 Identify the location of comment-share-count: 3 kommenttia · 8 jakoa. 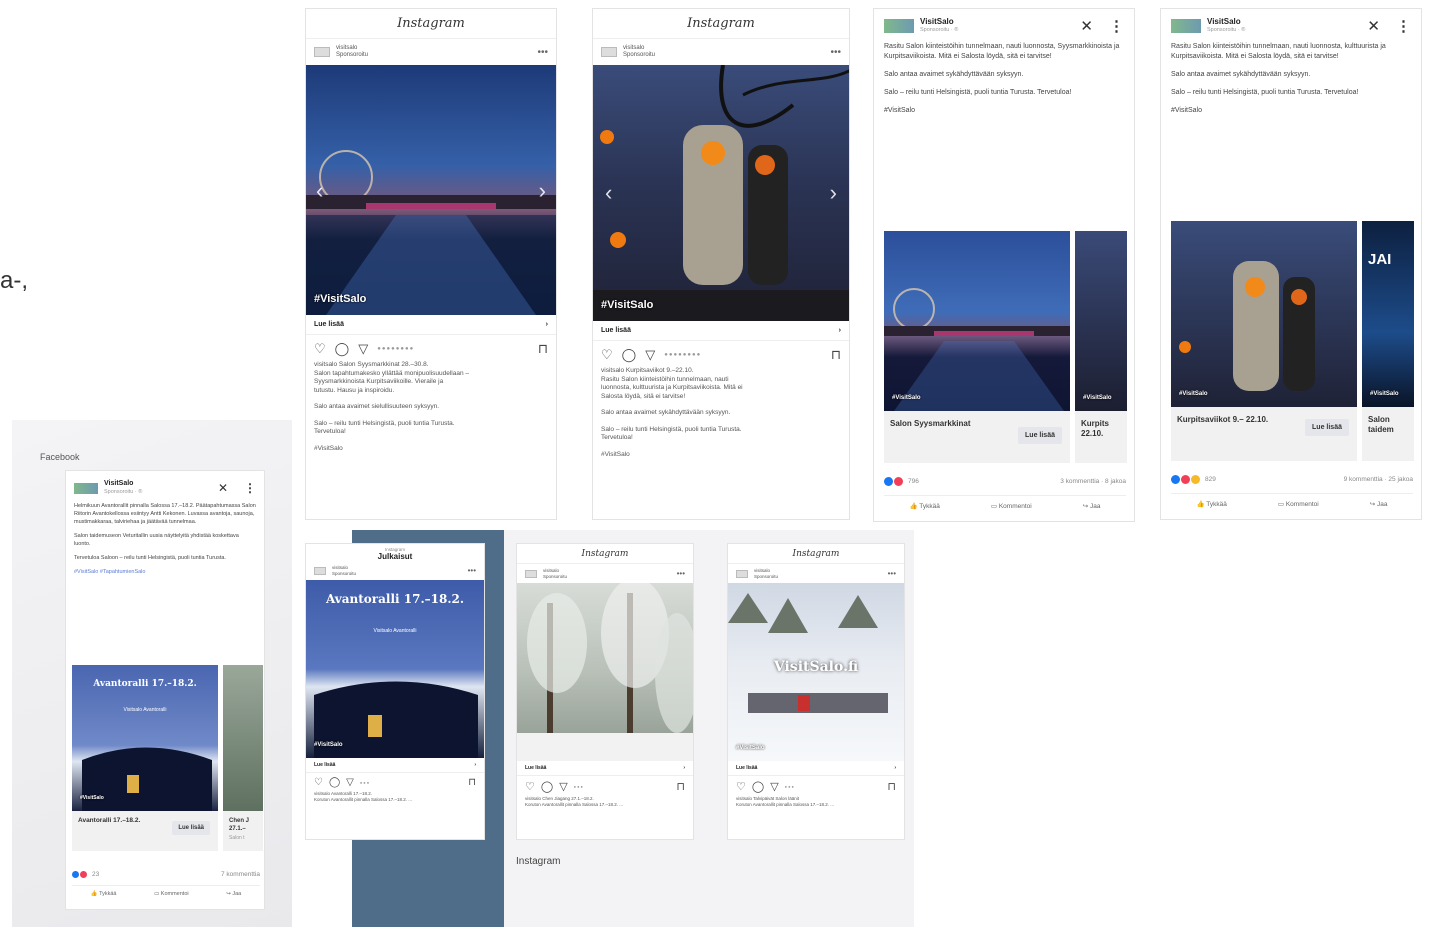
(1093, 481).